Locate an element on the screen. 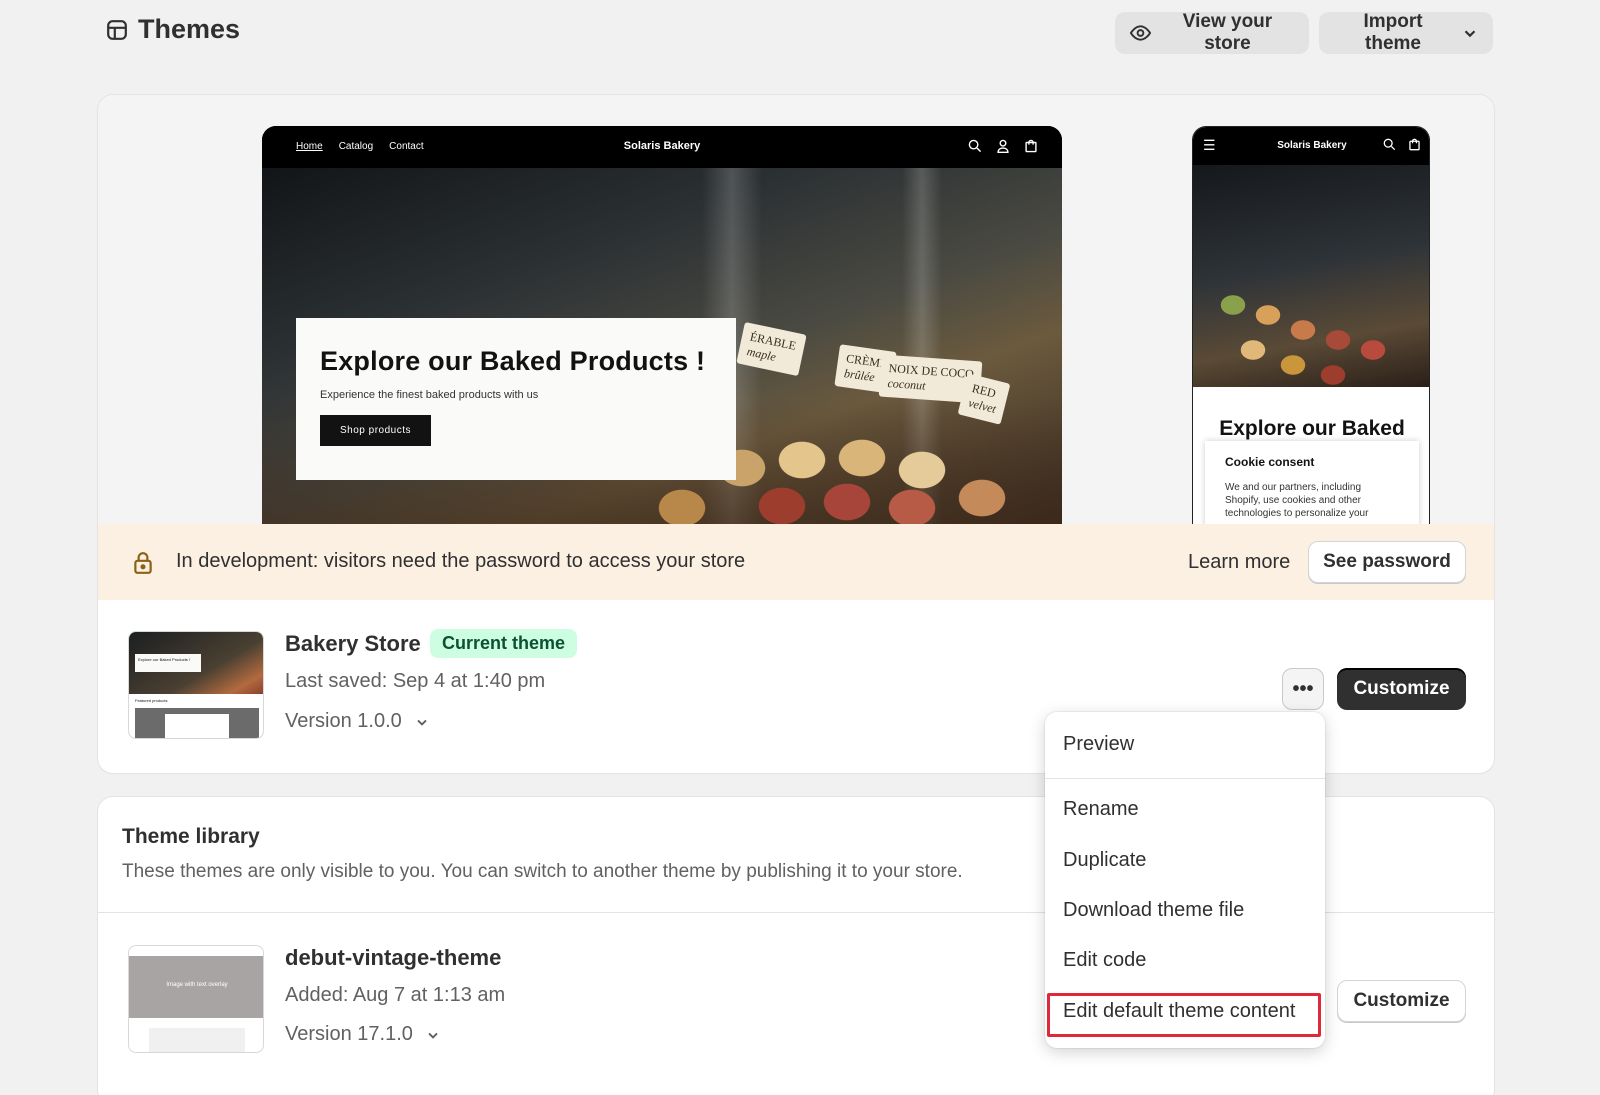 Image resolution: width=1600 pixels, height=1095 pixels. menu-item-download-theme-file: Download theme file is located at coordinates (1153, 910).